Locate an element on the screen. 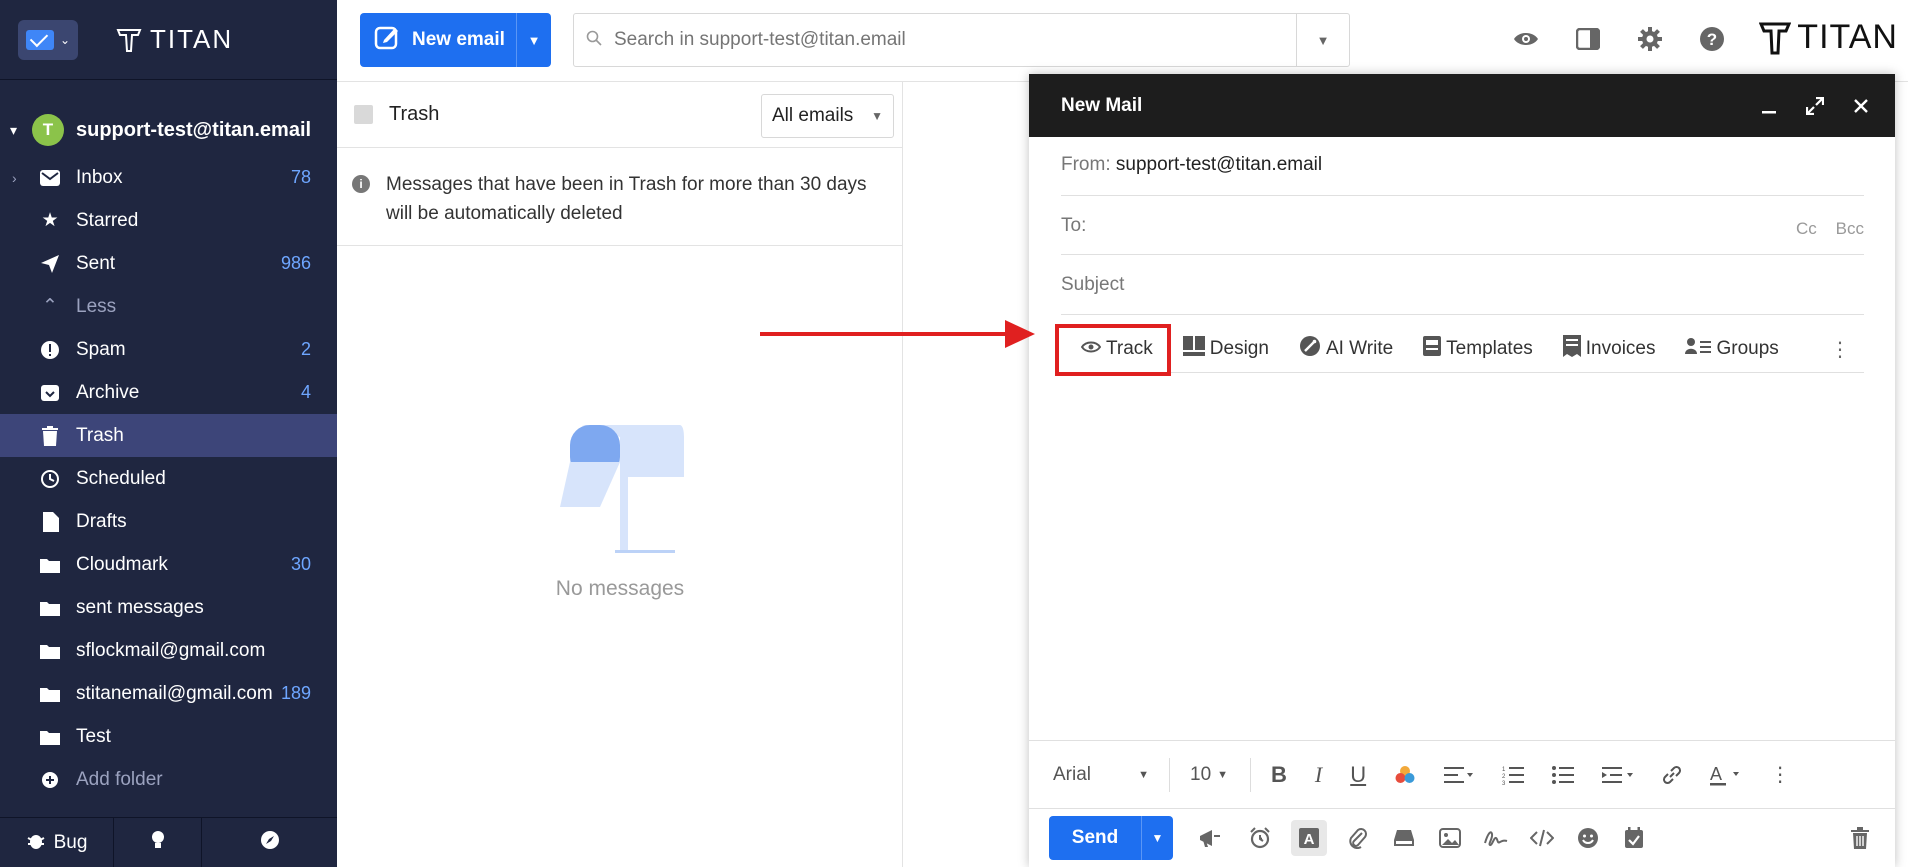 This screenshot has height=867, width=1908. gear-icon is located at coordinates (1650, 39).